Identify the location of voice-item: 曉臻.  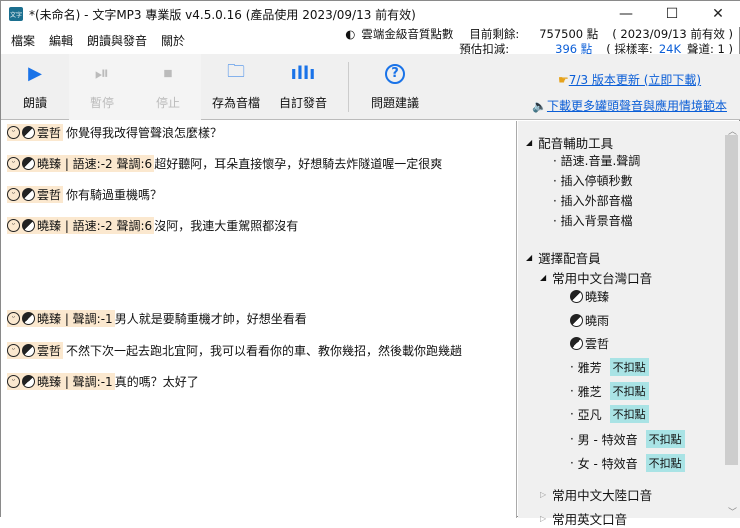
(589, 296).